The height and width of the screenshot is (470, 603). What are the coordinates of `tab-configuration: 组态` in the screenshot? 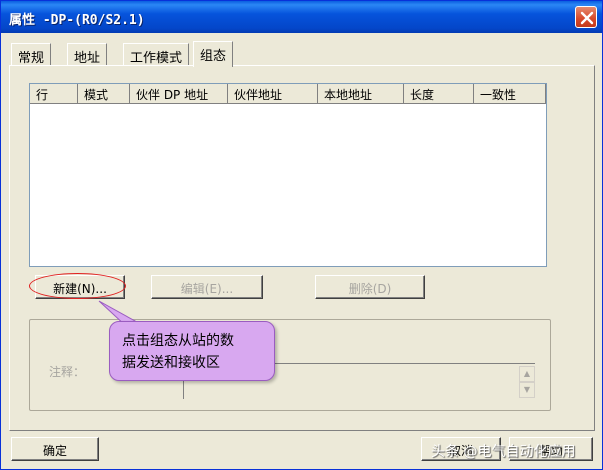 It's located at (213, 54).